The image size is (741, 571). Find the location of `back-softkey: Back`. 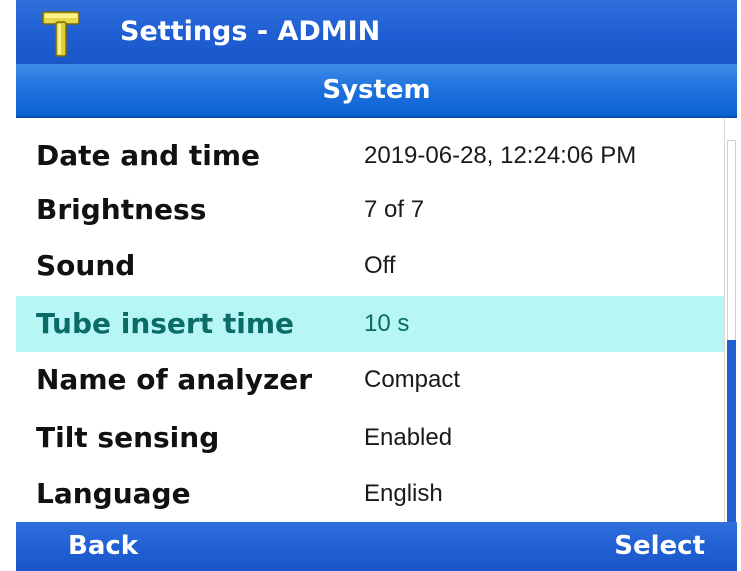

back-softkey: Back is located at coordinates (103, 546).